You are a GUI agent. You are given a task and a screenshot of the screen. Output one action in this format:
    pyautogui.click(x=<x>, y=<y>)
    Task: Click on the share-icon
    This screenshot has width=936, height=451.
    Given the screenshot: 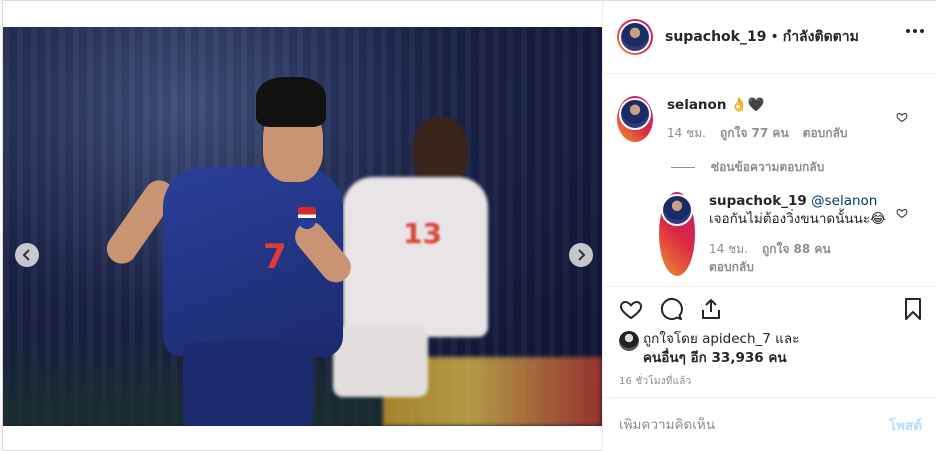 What is the action you would take?
    pyautogui.click(x=711, y=311)
    